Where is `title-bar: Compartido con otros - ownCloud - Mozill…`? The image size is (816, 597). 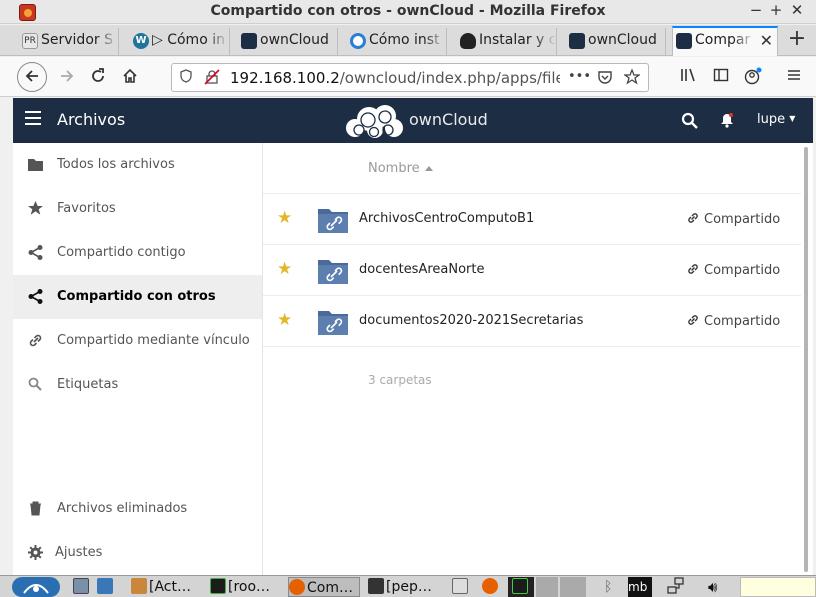
title-bar: Compartido con otros - ownCloud - Mozill… is located at coordinates (408, 12).